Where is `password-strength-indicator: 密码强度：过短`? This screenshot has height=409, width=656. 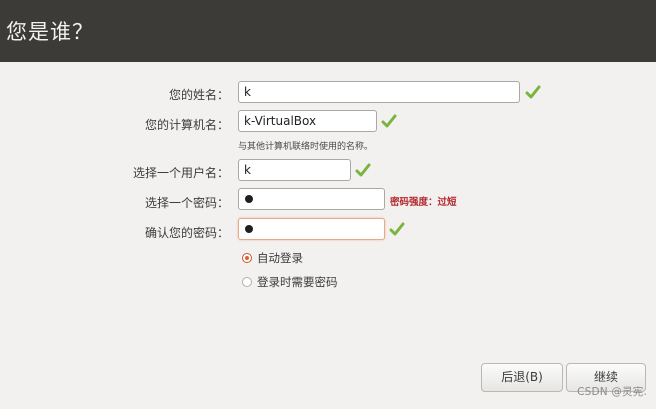
password-strength-indicator: 密码强度：过短 is located at coordinates (423, 202).